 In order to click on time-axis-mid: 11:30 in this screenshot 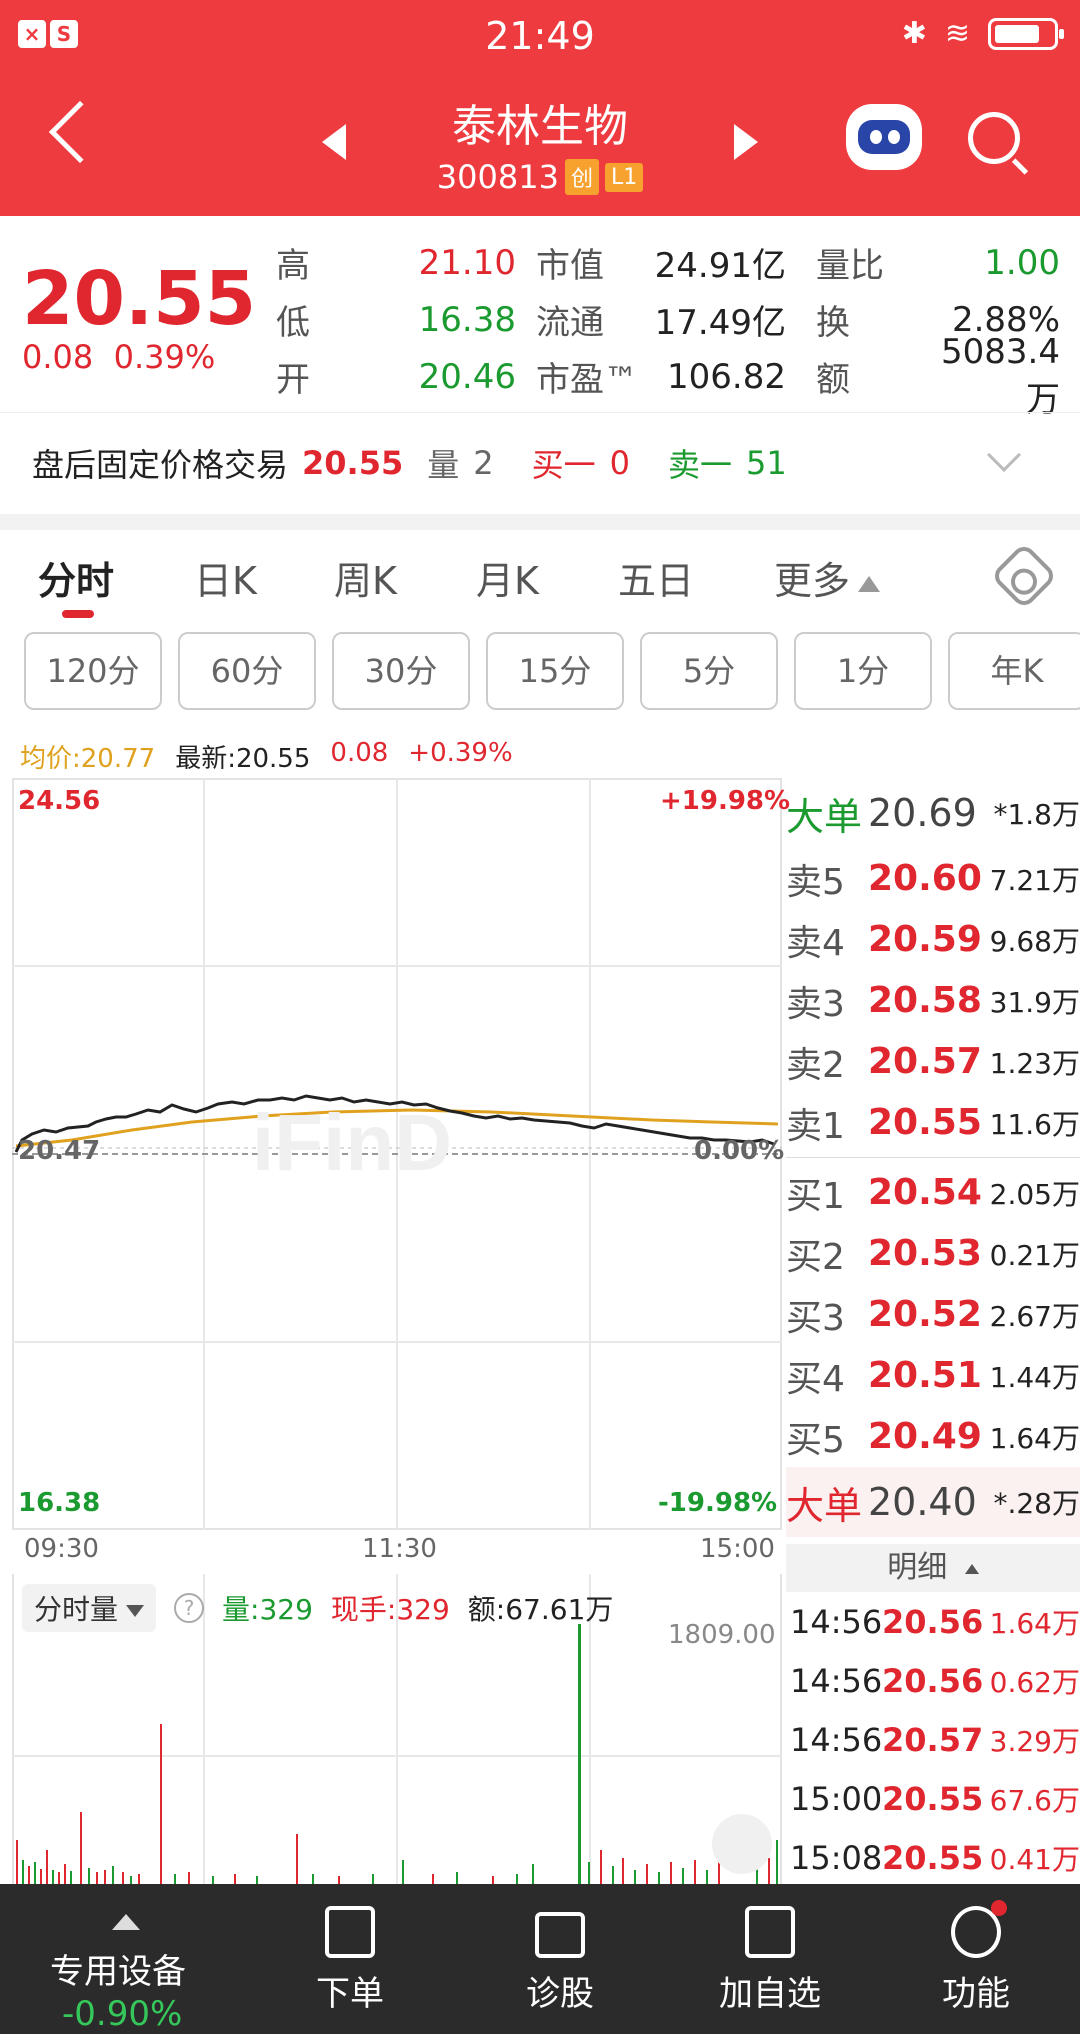, I will do `click(399, 1549)`.